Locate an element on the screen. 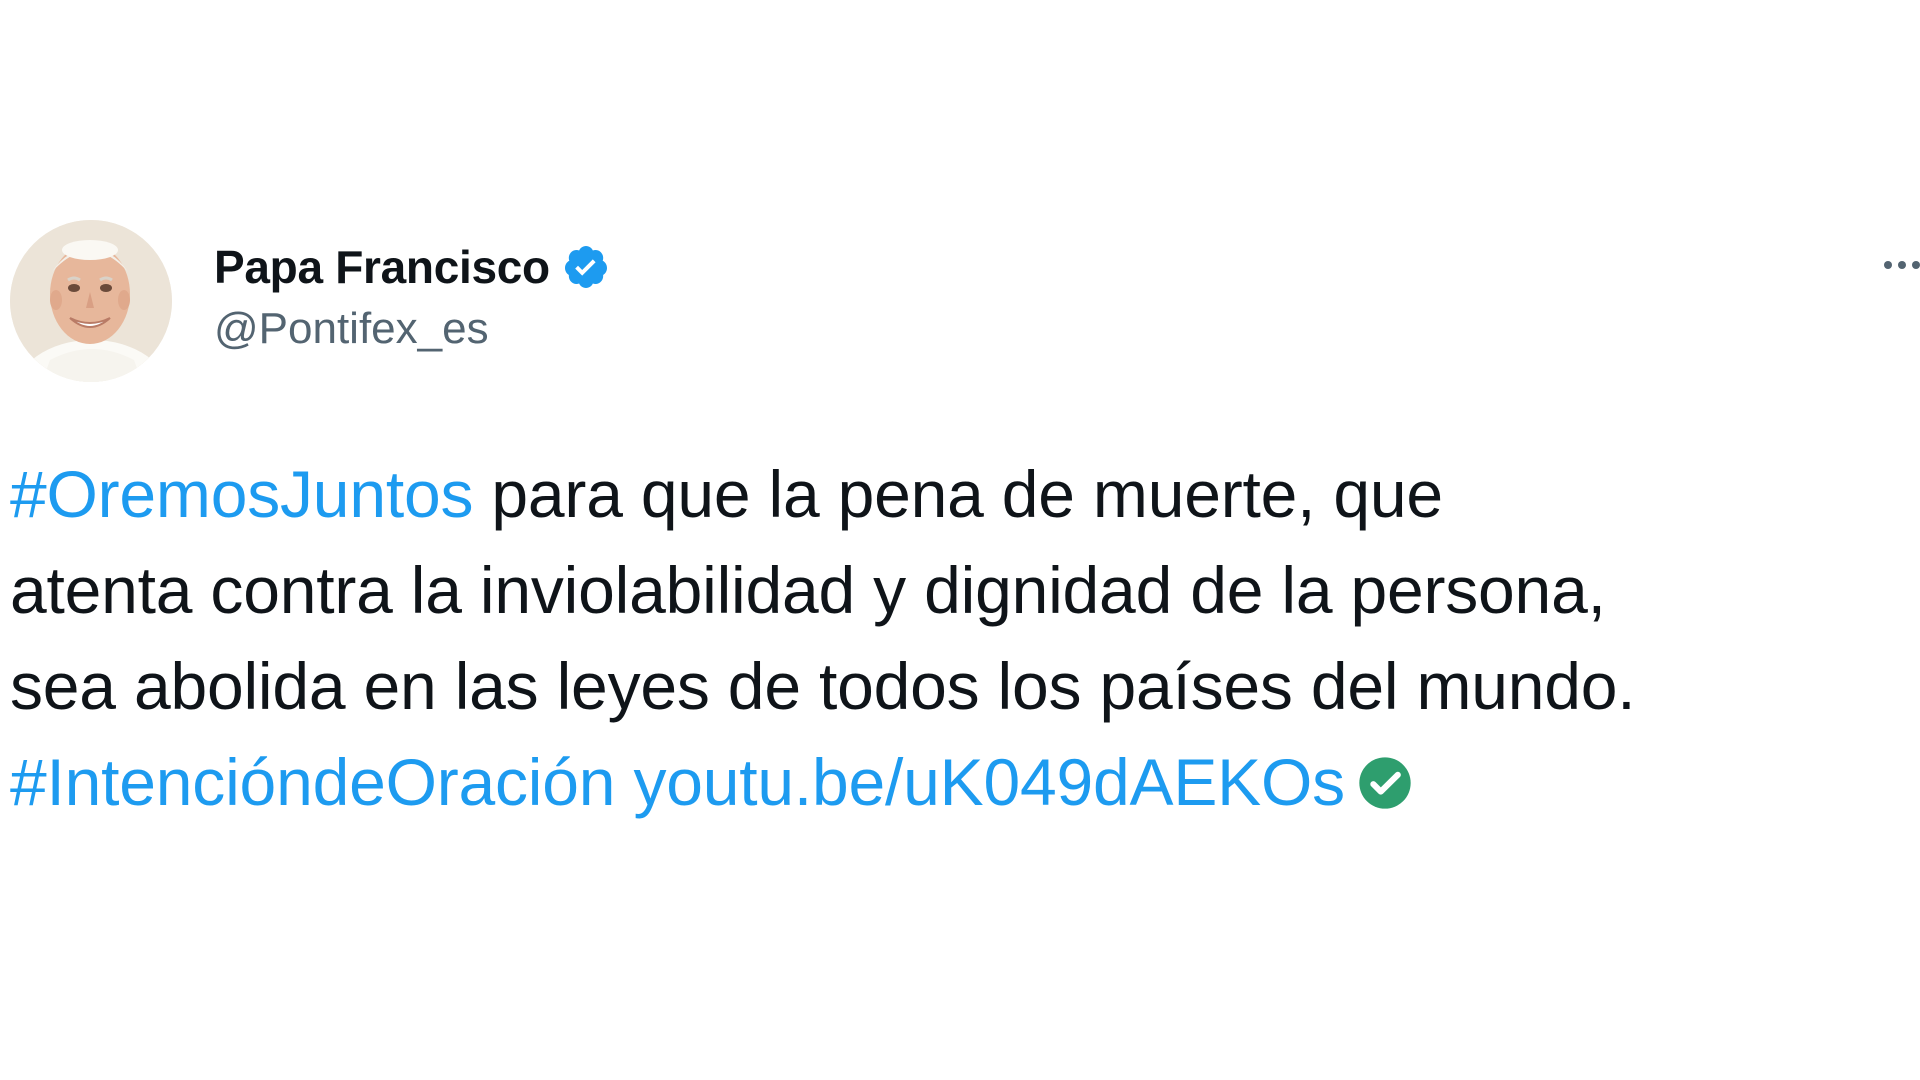 Image resolution: width=1920 pixels, height=1080 pixels. author-avatar is located at coordinates (91, 301).